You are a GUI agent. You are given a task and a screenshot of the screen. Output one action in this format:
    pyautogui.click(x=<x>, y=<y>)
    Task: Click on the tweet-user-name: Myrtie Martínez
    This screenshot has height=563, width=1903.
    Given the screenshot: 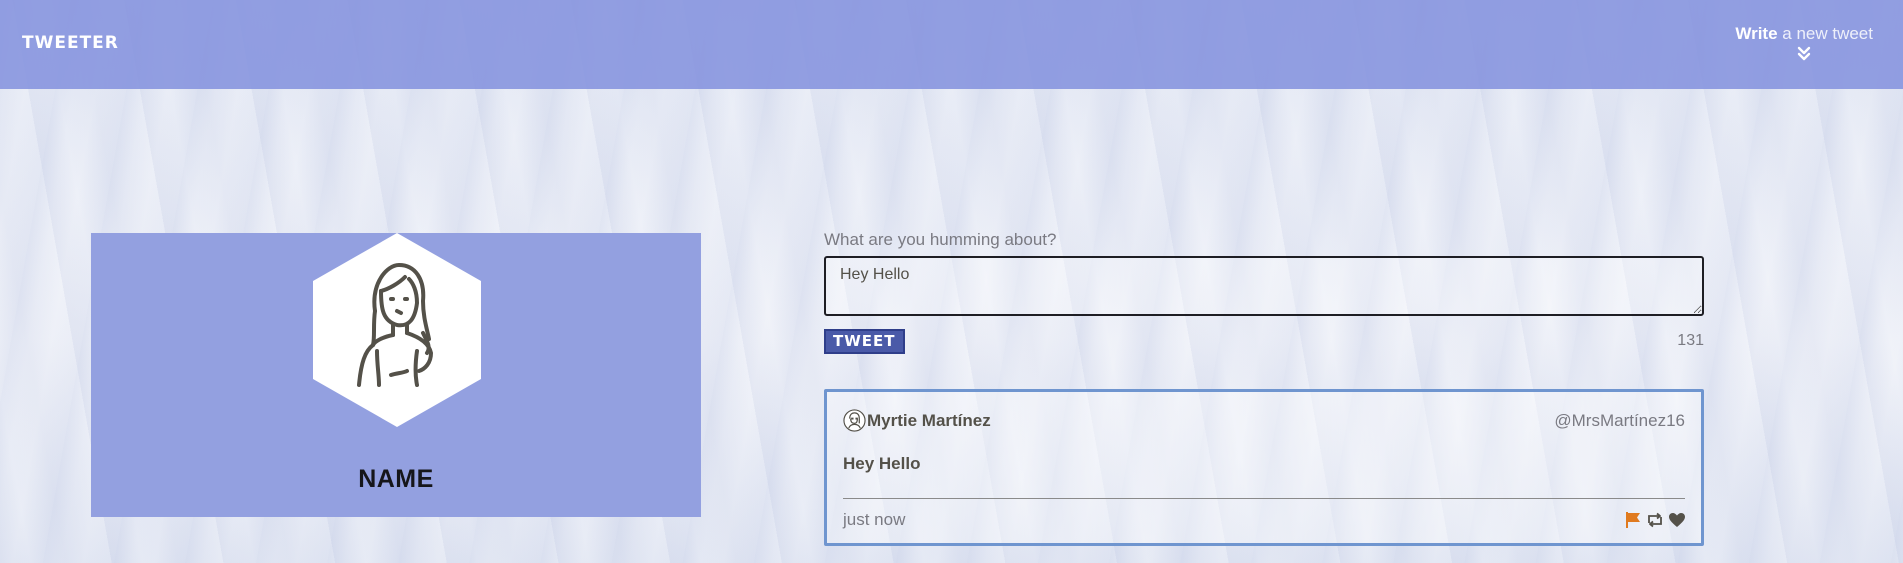 What is the action you would take?
    pyautogui.click(x=929, y=420)
    